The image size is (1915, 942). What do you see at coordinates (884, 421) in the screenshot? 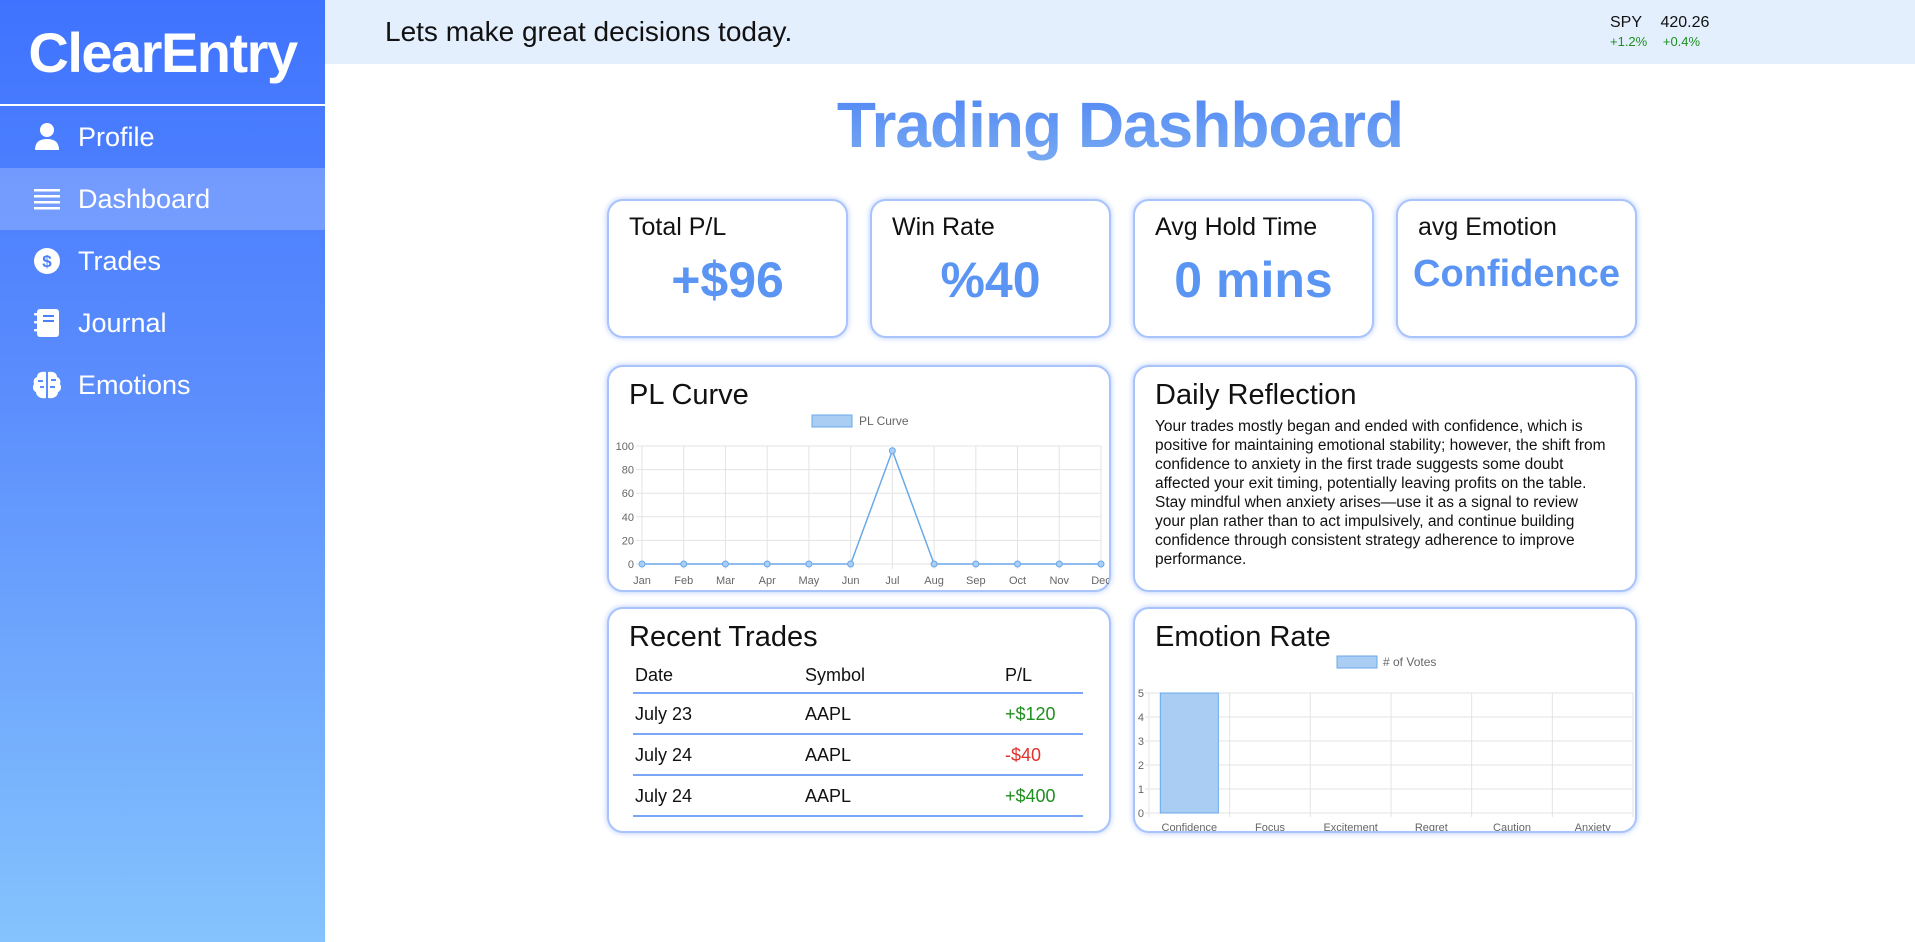
I see `legend-label: PL Curve` at bounding box center [884, 421].